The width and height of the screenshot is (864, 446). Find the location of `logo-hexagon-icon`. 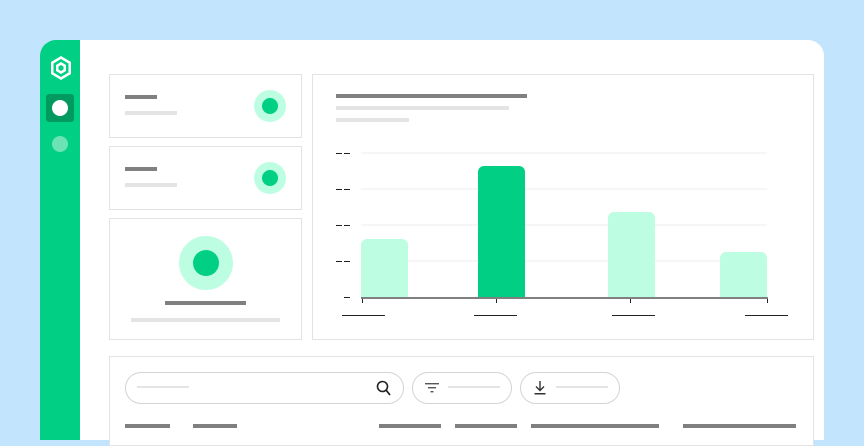

logo-hexagon-icon is located at coordinates (61, 68).